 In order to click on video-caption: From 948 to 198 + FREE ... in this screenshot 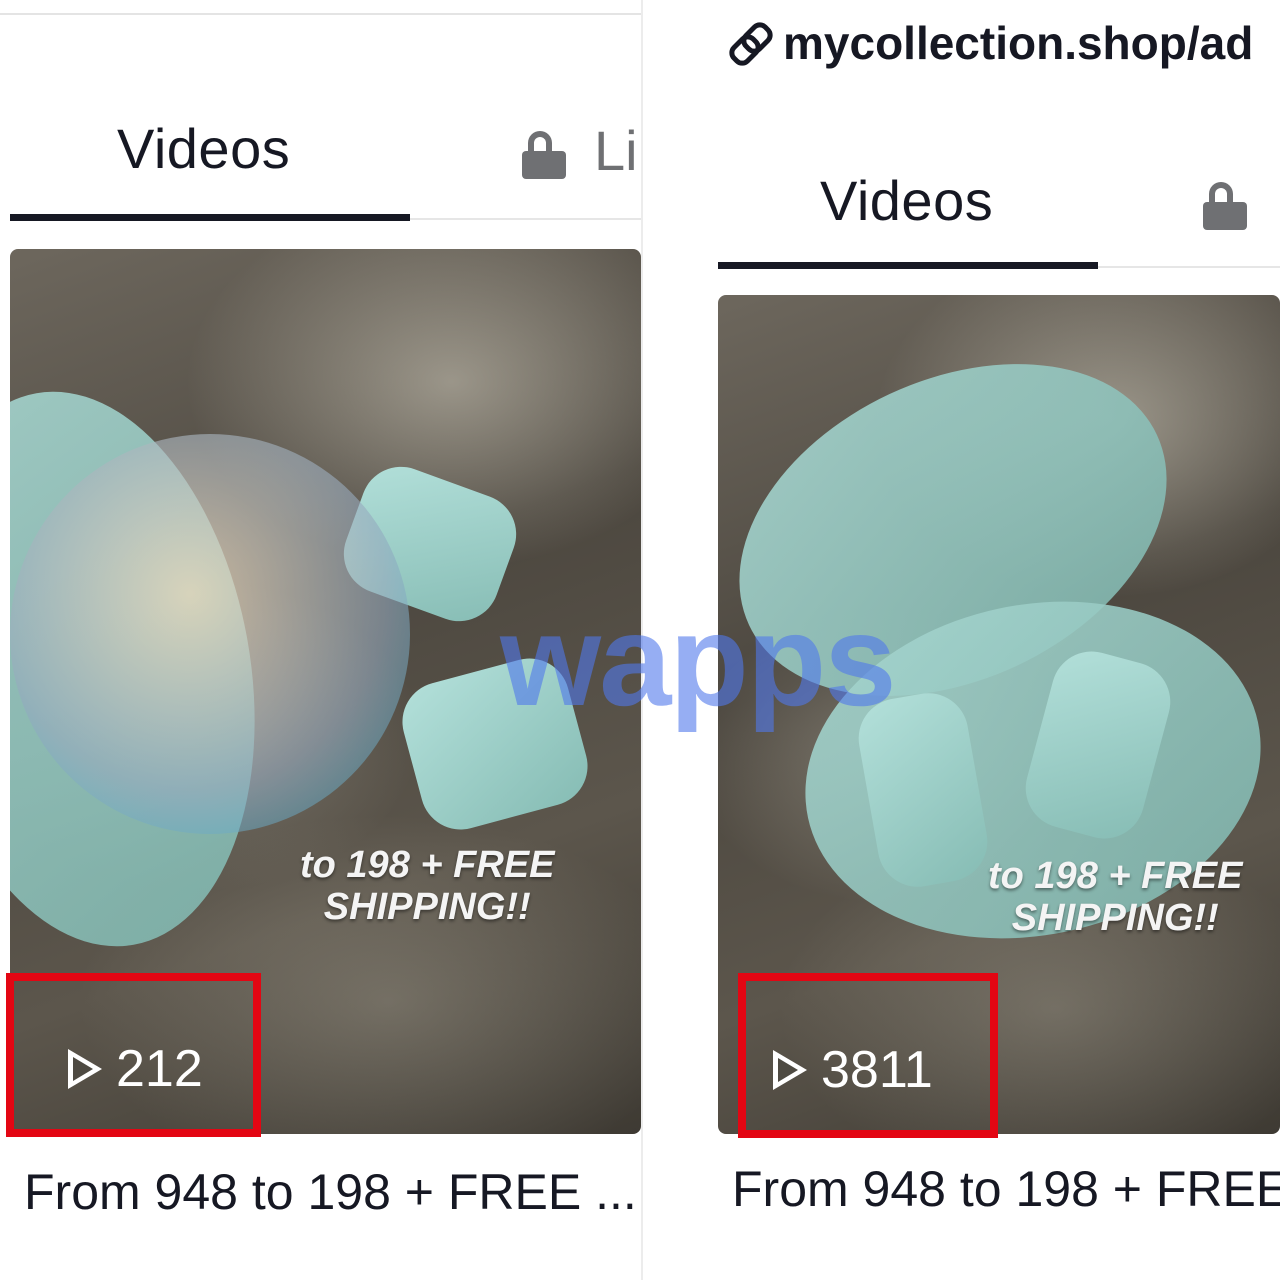, I will do `click(330, 1192)`.